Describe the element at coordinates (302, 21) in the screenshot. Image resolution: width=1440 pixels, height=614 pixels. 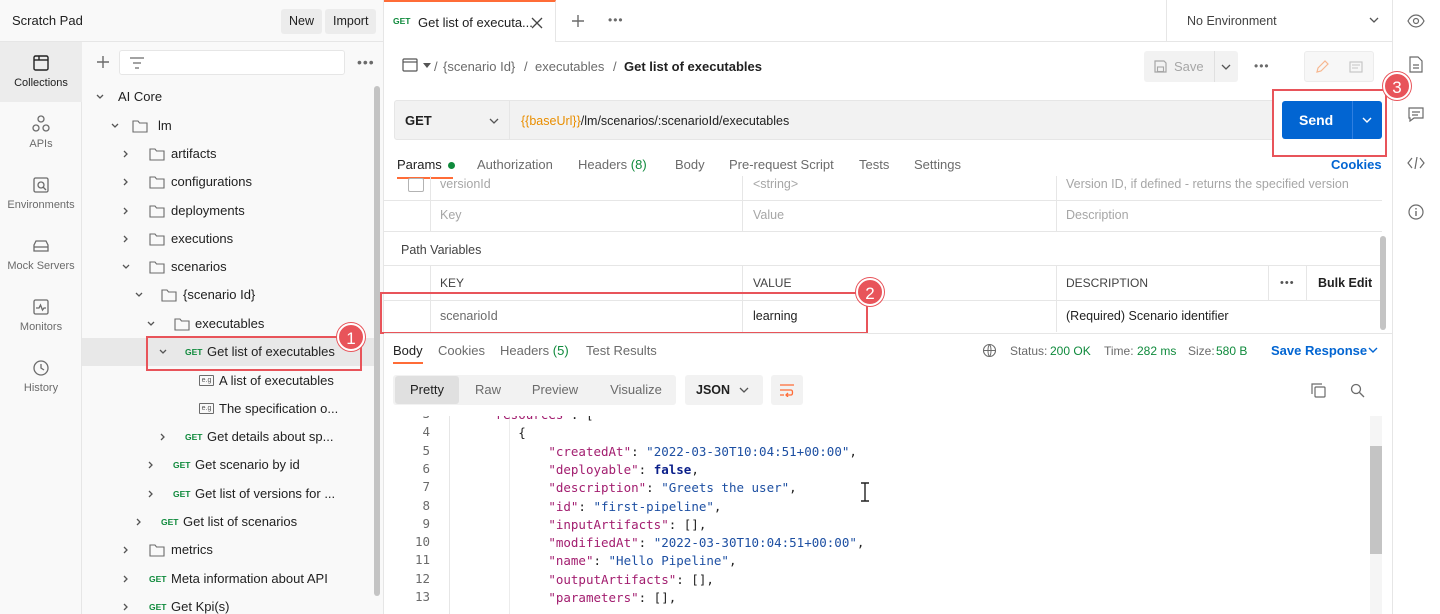
I see `new-button: New` at that location.